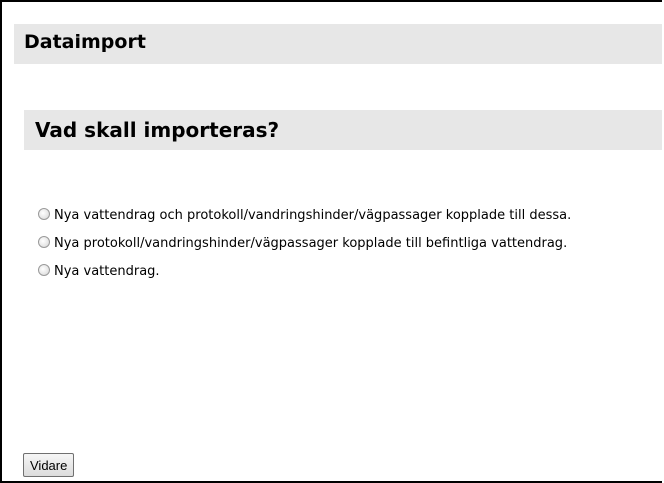  I want to click on option-new-watercourses: Nya vattendrag., so click(342, 272).